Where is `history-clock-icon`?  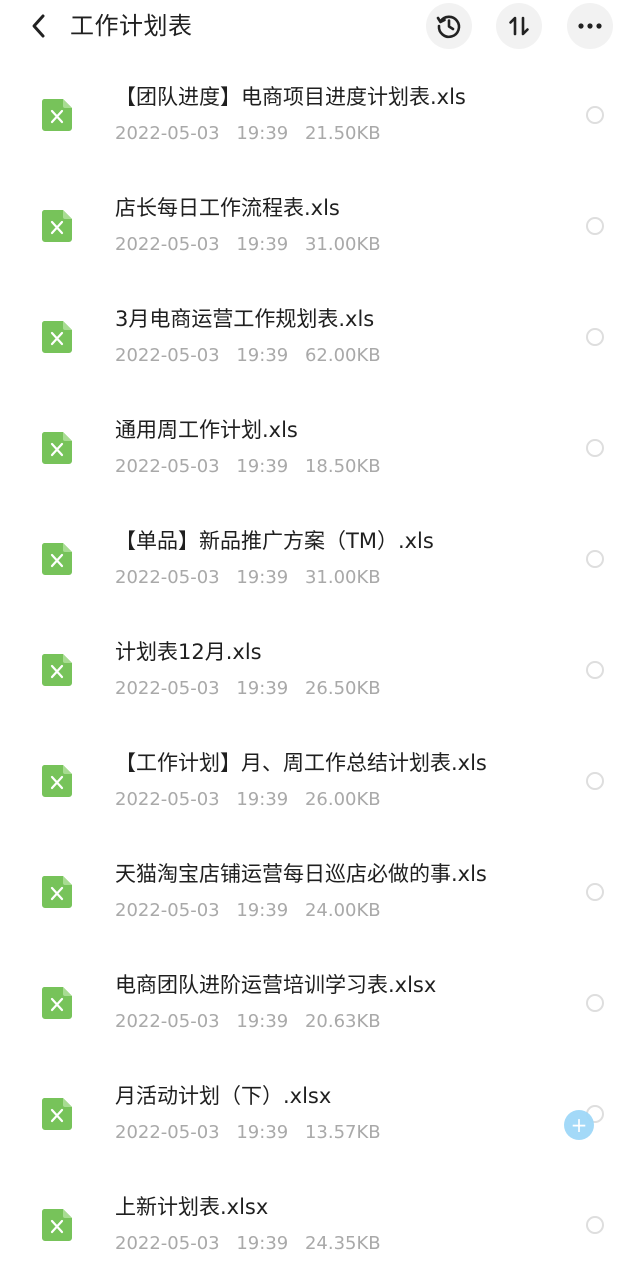
history-clock-icon is located at coordinates (448, 27).